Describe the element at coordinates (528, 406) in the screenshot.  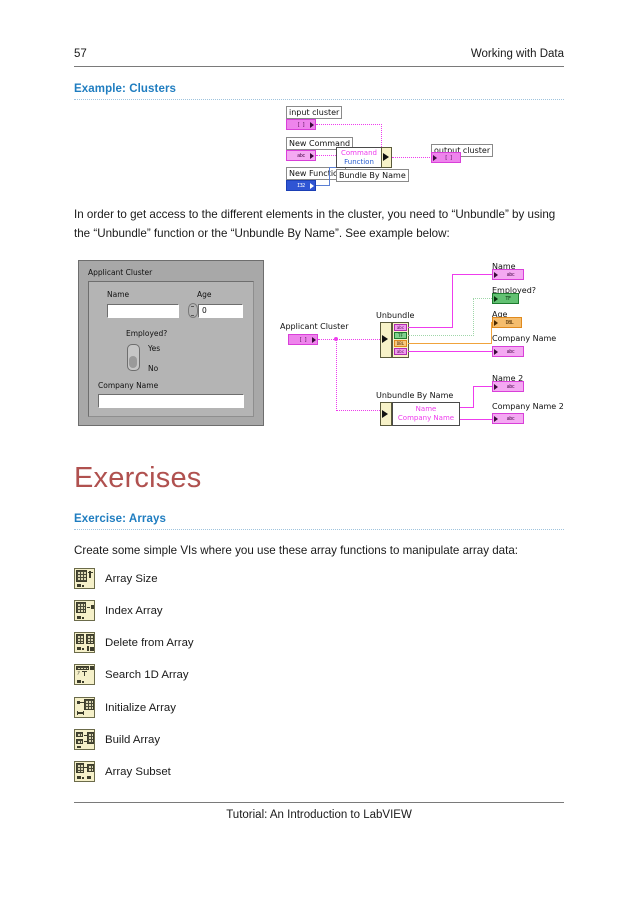
I see `label-indicator-company-name-2: Company Name 2` at that location.